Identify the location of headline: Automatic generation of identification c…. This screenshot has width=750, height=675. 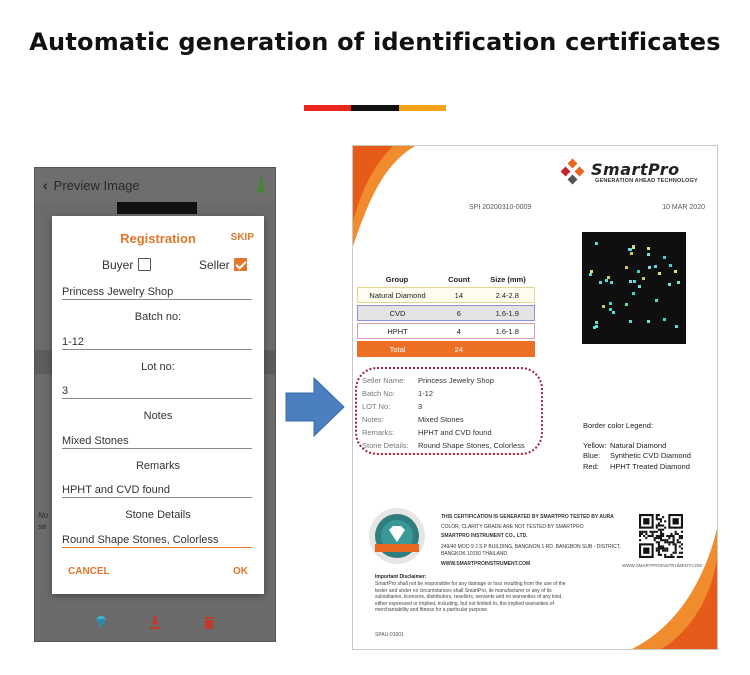
(375, 42).